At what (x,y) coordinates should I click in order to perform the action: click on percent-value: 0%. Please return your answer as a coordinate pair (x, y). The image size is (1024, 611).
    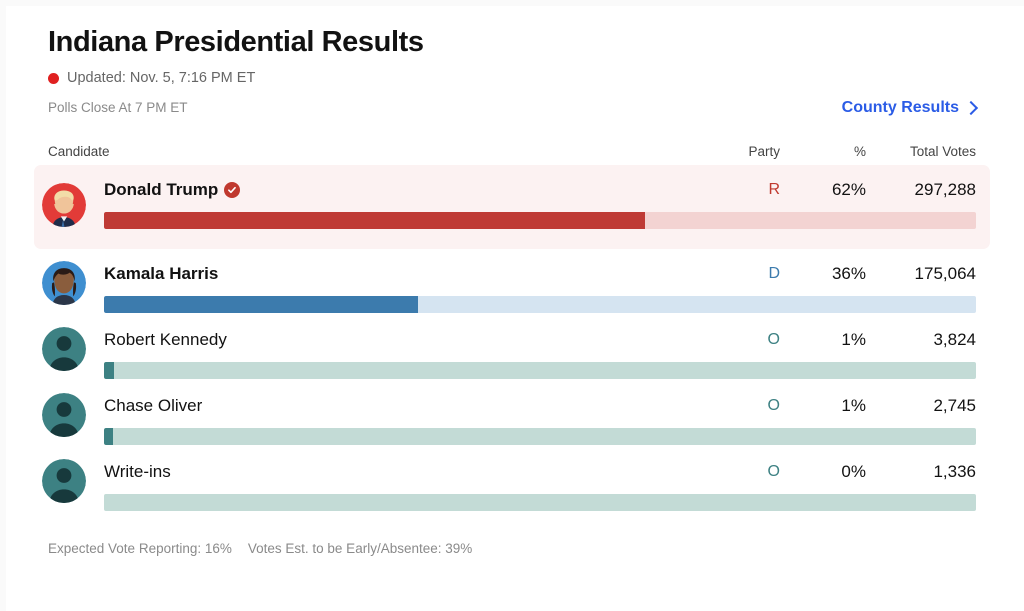
    Looking at the image, I should click on (853, 471).